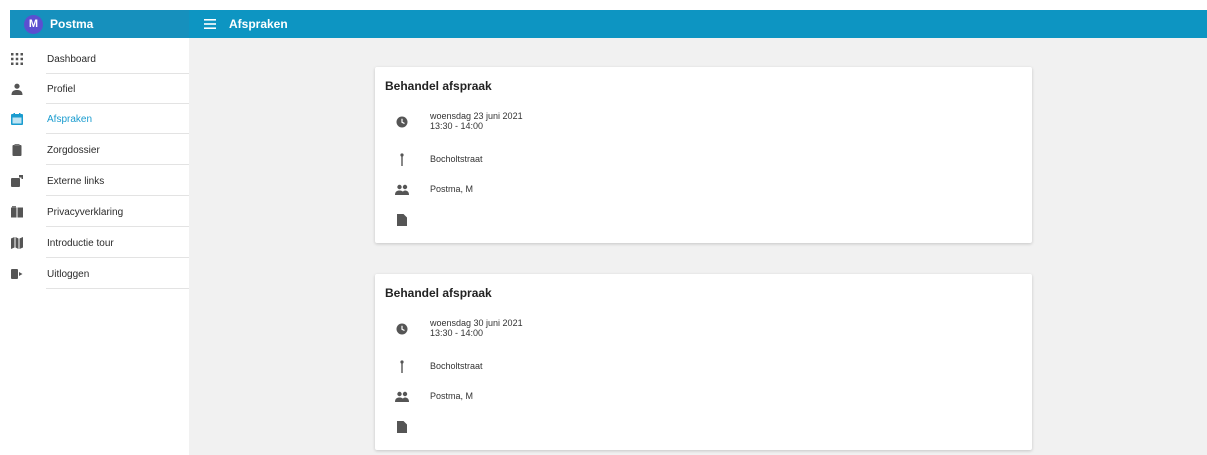  Describe the element at coordinates (70, 119) in the screenshot. I see `sidebar-item-label: Afspraken` at that location.